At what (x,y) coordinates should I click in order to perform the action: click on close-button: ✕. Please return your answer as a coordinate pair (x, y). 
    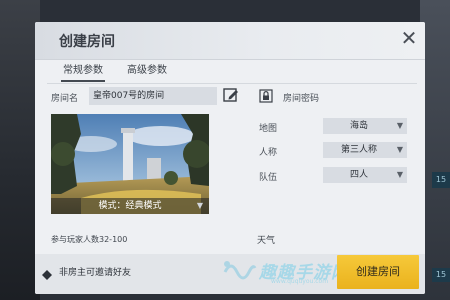
    Looking at the image, I should click on (409, 38).